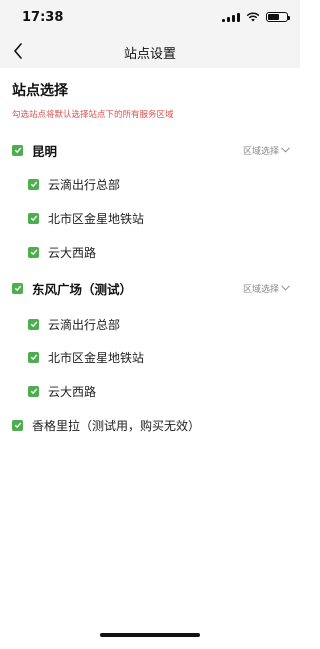  What do you see at coordinates (150, 17) in the screenshot?
I see `status-bar: 17:38` at bounding box center [150, 17].